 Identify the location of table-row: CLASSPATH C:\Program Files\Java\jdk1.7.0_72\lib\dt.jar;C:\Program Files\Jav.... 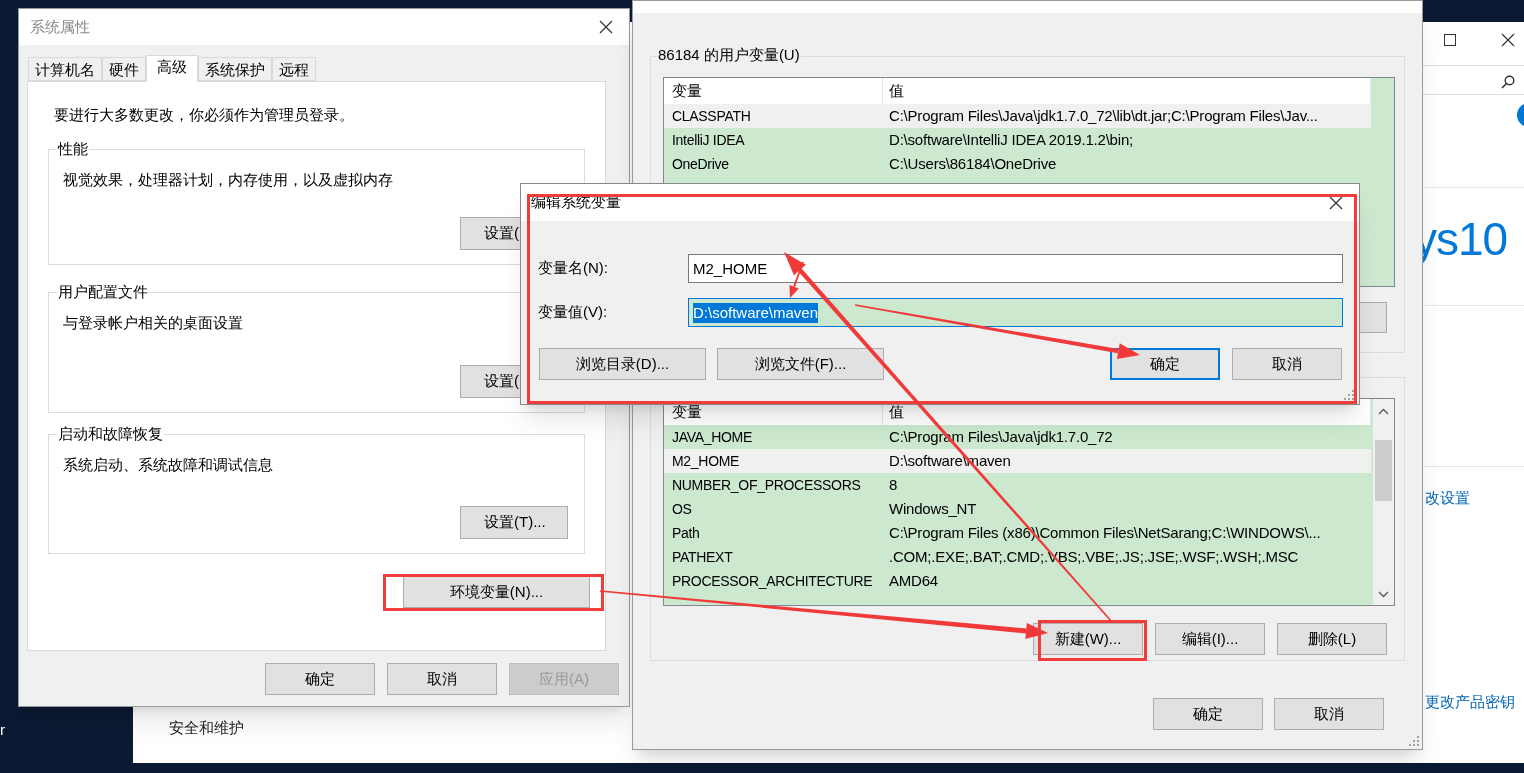
(1017, 116).